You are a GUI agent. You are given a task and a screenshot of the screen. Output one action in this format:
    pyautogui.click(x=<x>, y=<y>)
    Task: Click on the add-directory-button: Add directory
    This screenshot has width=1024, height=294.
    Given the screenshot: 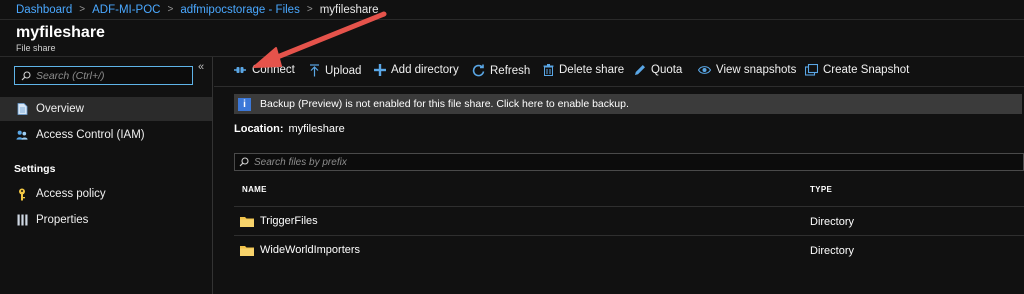 What is the action you would take?
    pyautogui.click(x=416, y=70)
    